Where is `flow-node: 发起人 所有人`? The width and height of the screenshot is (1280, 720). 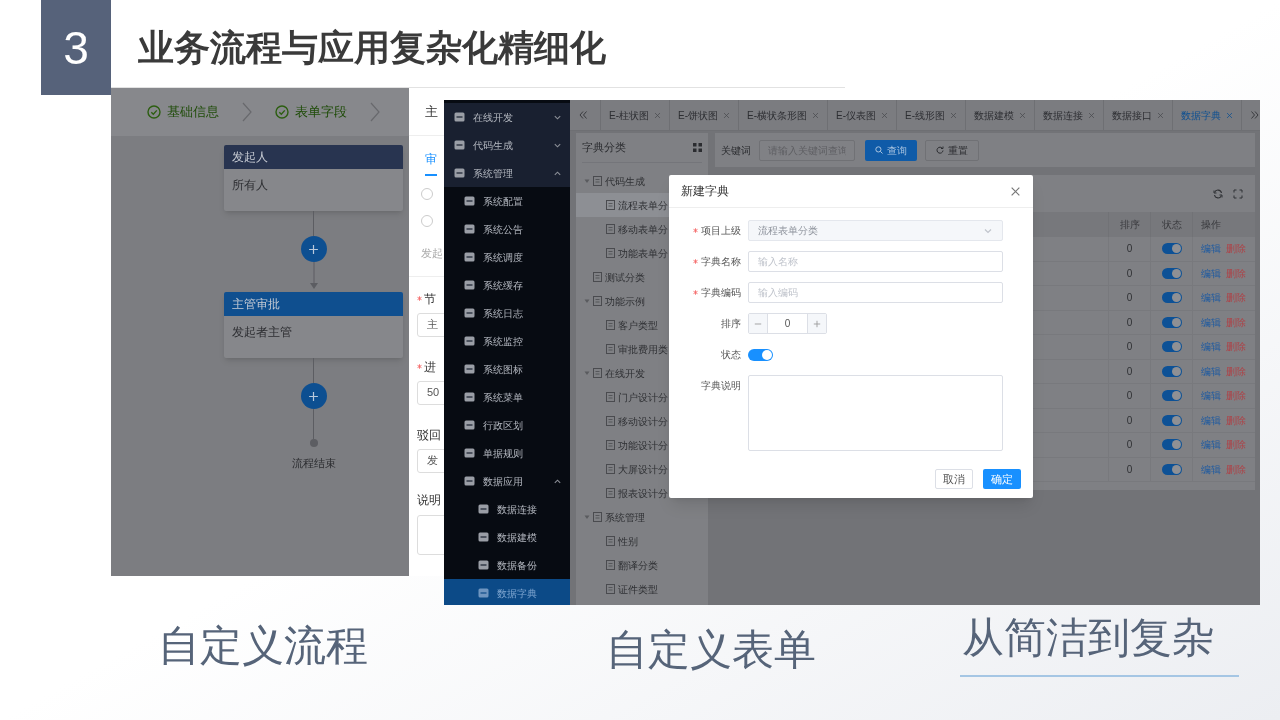 flow-node: 发起人 所有人 is located at coordinates (313, 178).